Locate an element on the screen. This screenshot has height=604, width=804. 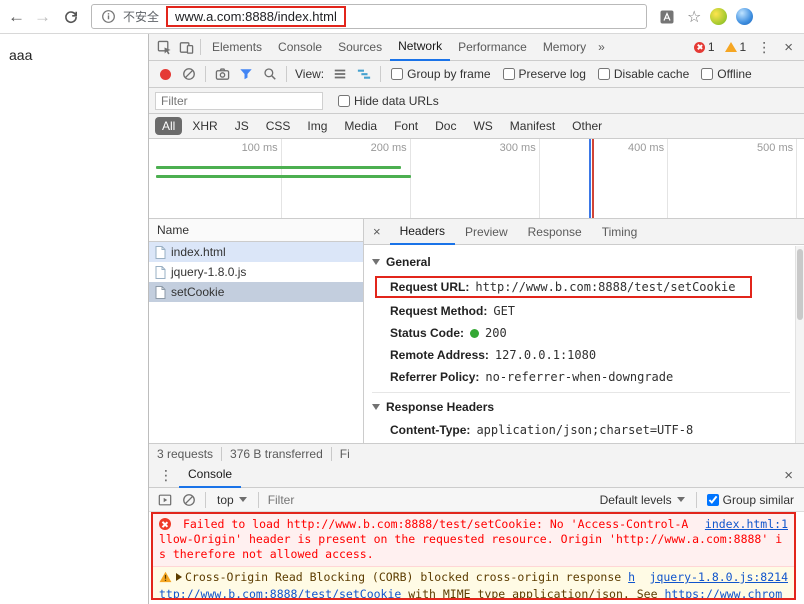
tab-response: Response is located at coordinates (555, 232).